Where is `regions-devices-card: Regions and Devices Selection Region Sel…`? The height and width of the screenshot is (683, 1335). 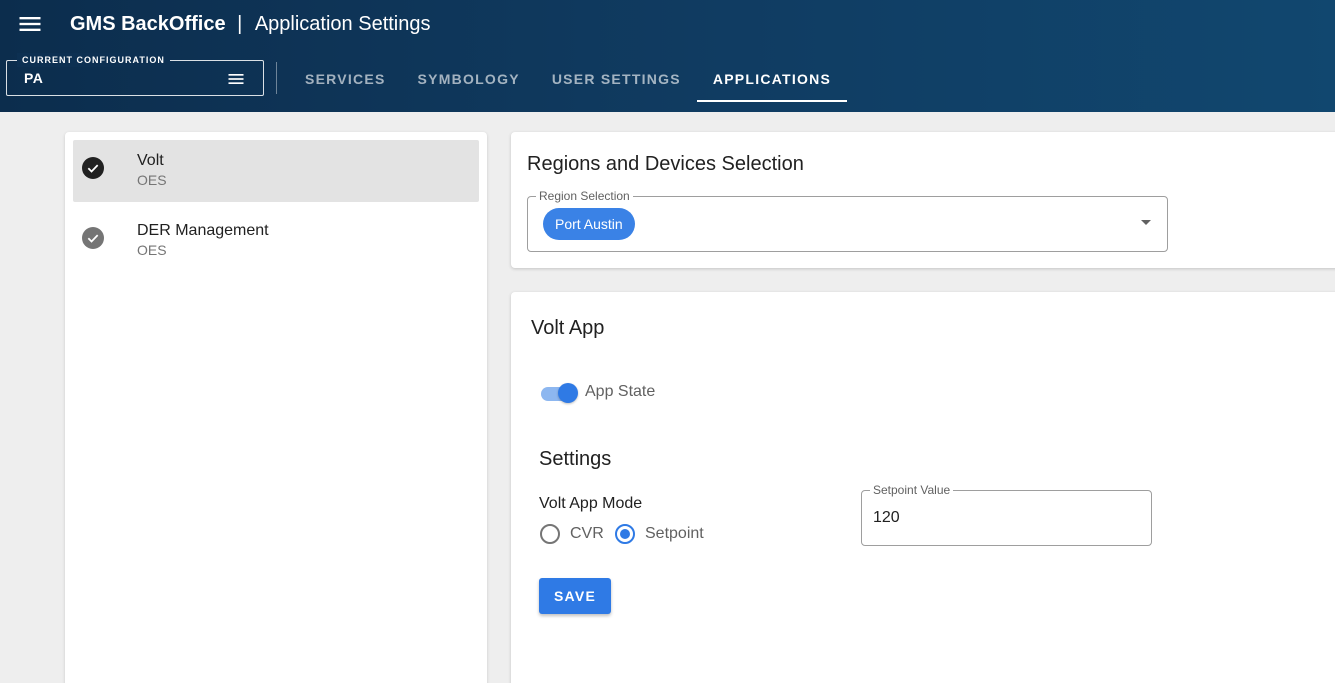
regions-devices-card: Regions and Devices Selection Region Sel… is located at coordinates (923, 200).